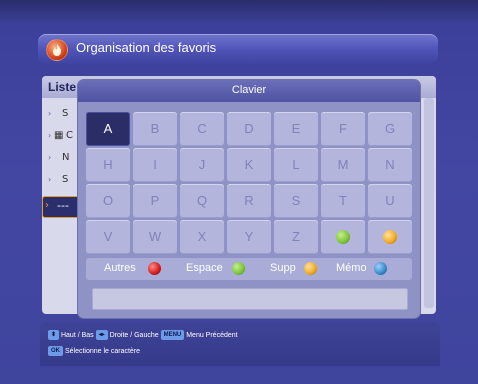 The image size is (478, 384). What do you see at coordinates (202, 165) in the screenshot?
I see `key-j: J` at bounding box center [202, 165].